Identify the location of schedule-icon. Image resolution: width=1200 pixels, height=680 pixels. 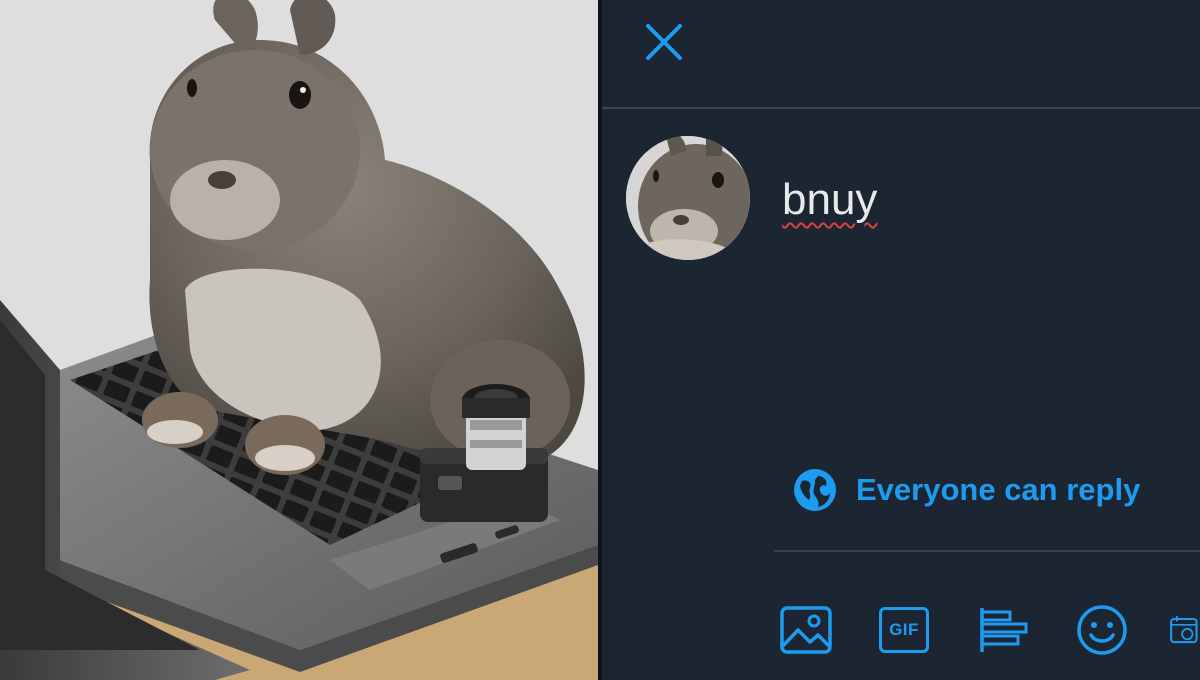
(1184, 630).